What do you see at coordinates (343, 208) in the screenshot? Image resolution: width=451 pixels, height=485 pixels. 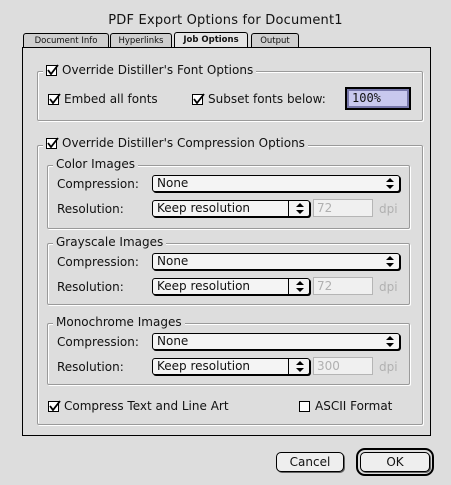 I see `color-dpi-field: 72` at bounding box center [343, 208].